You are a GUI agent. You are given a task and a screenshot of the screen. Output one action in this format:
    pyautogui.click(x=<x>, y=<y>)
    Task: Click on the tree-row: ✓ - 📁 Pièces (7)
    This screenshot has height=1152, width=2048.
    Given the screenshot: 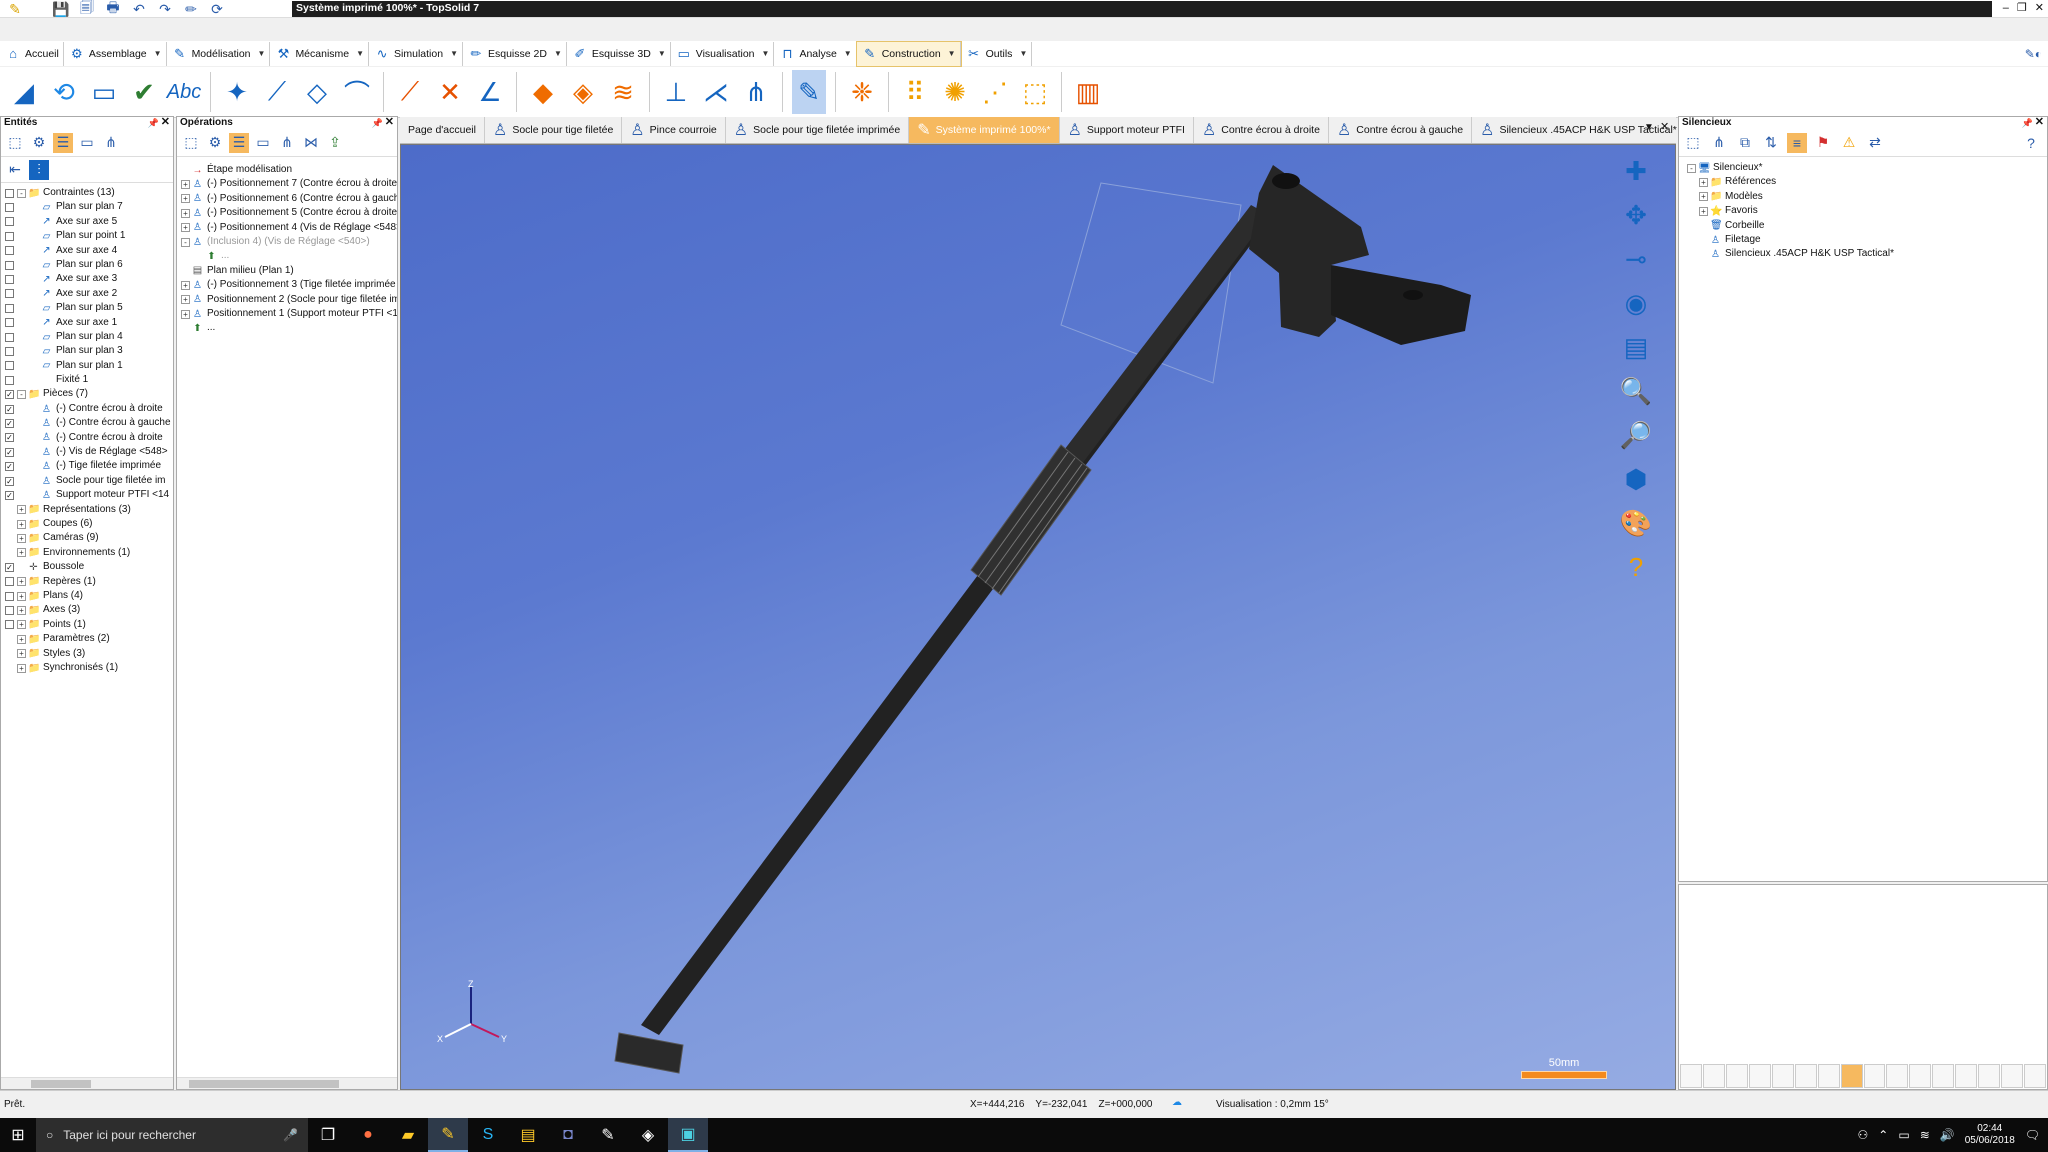 What is the action you would take?
    pyautogui.click(x=89, y=394)
    